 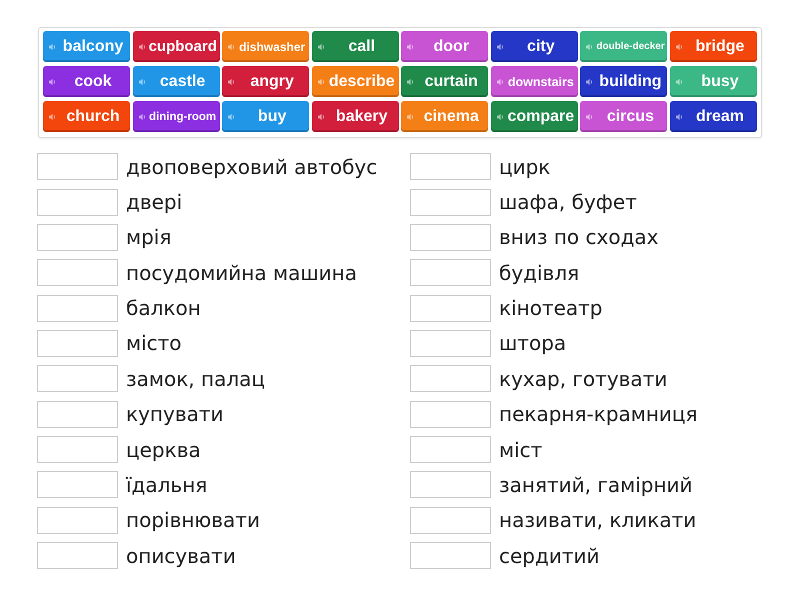 I want to click on definition-text: посудомийна машина, so click(x=241, y=272).